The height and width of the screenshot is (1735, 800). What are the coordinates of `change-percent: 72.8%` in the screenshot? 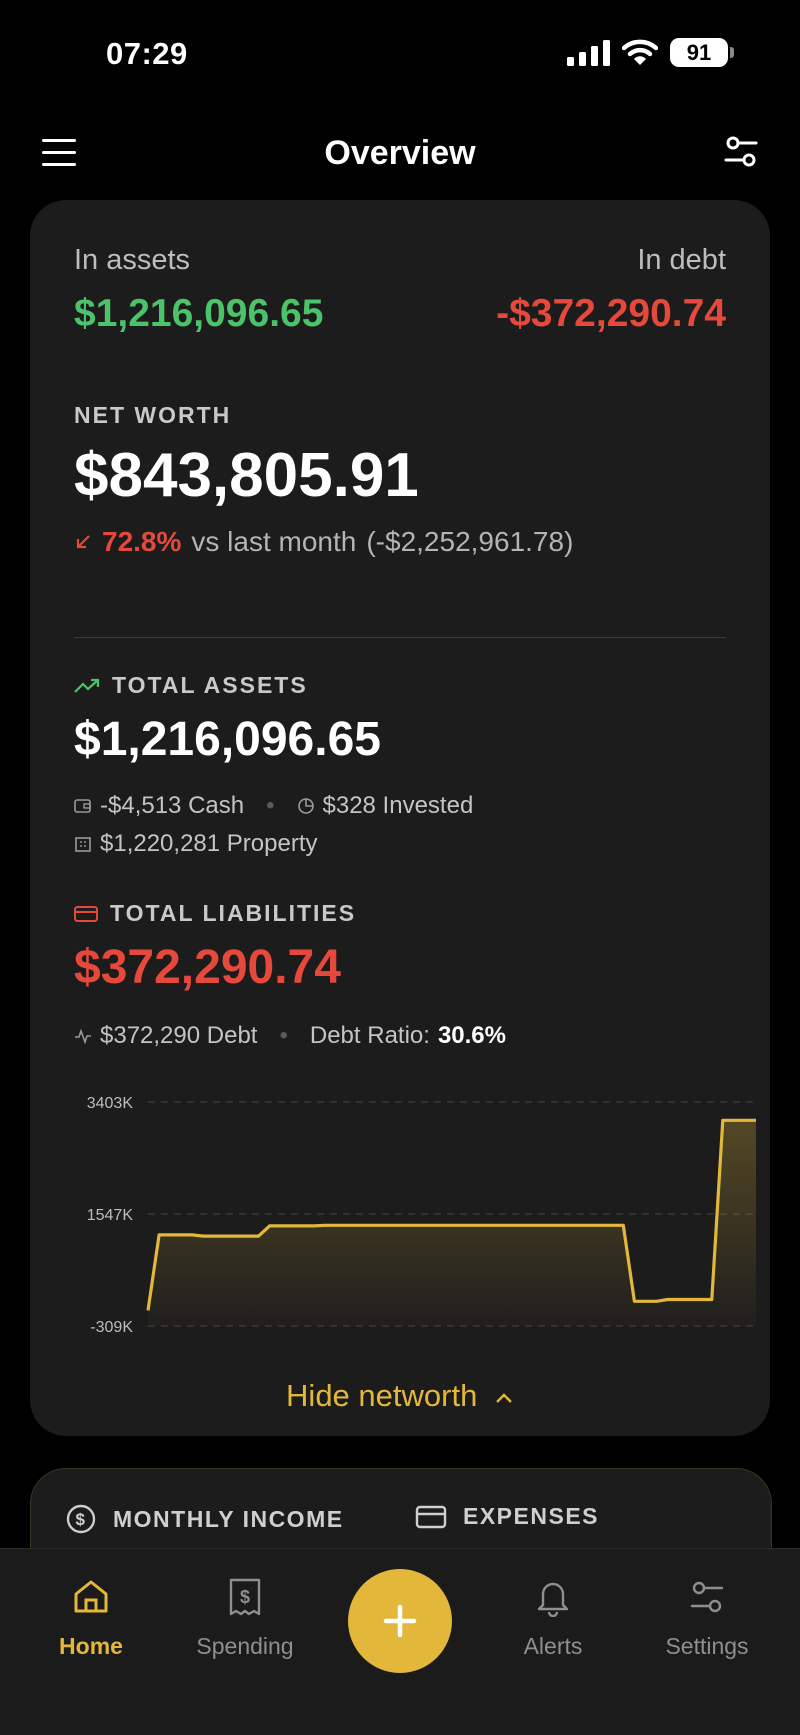 It's located at (142, 541).